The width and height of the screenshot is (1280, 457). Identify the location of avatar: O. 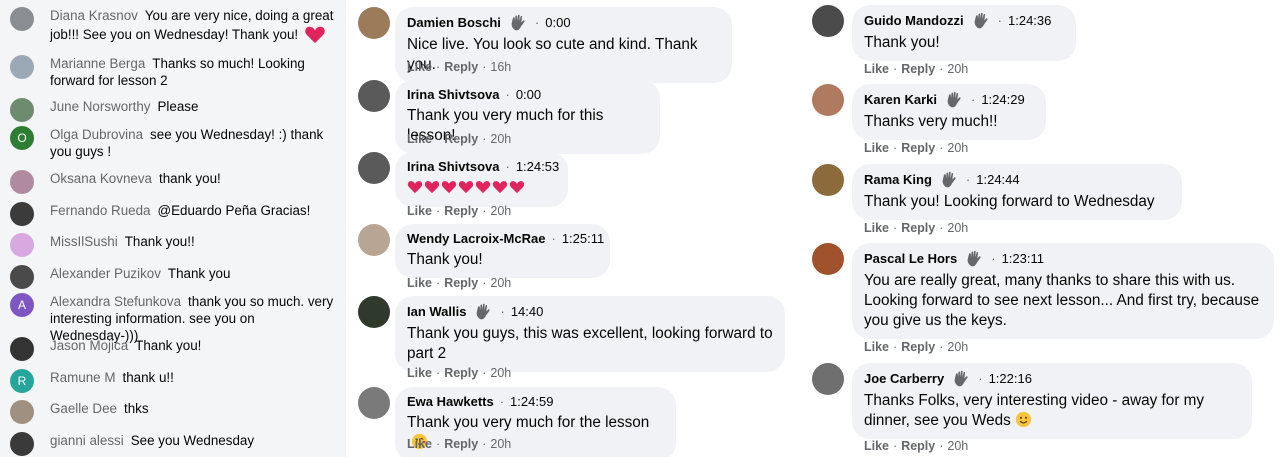
(22, 138).